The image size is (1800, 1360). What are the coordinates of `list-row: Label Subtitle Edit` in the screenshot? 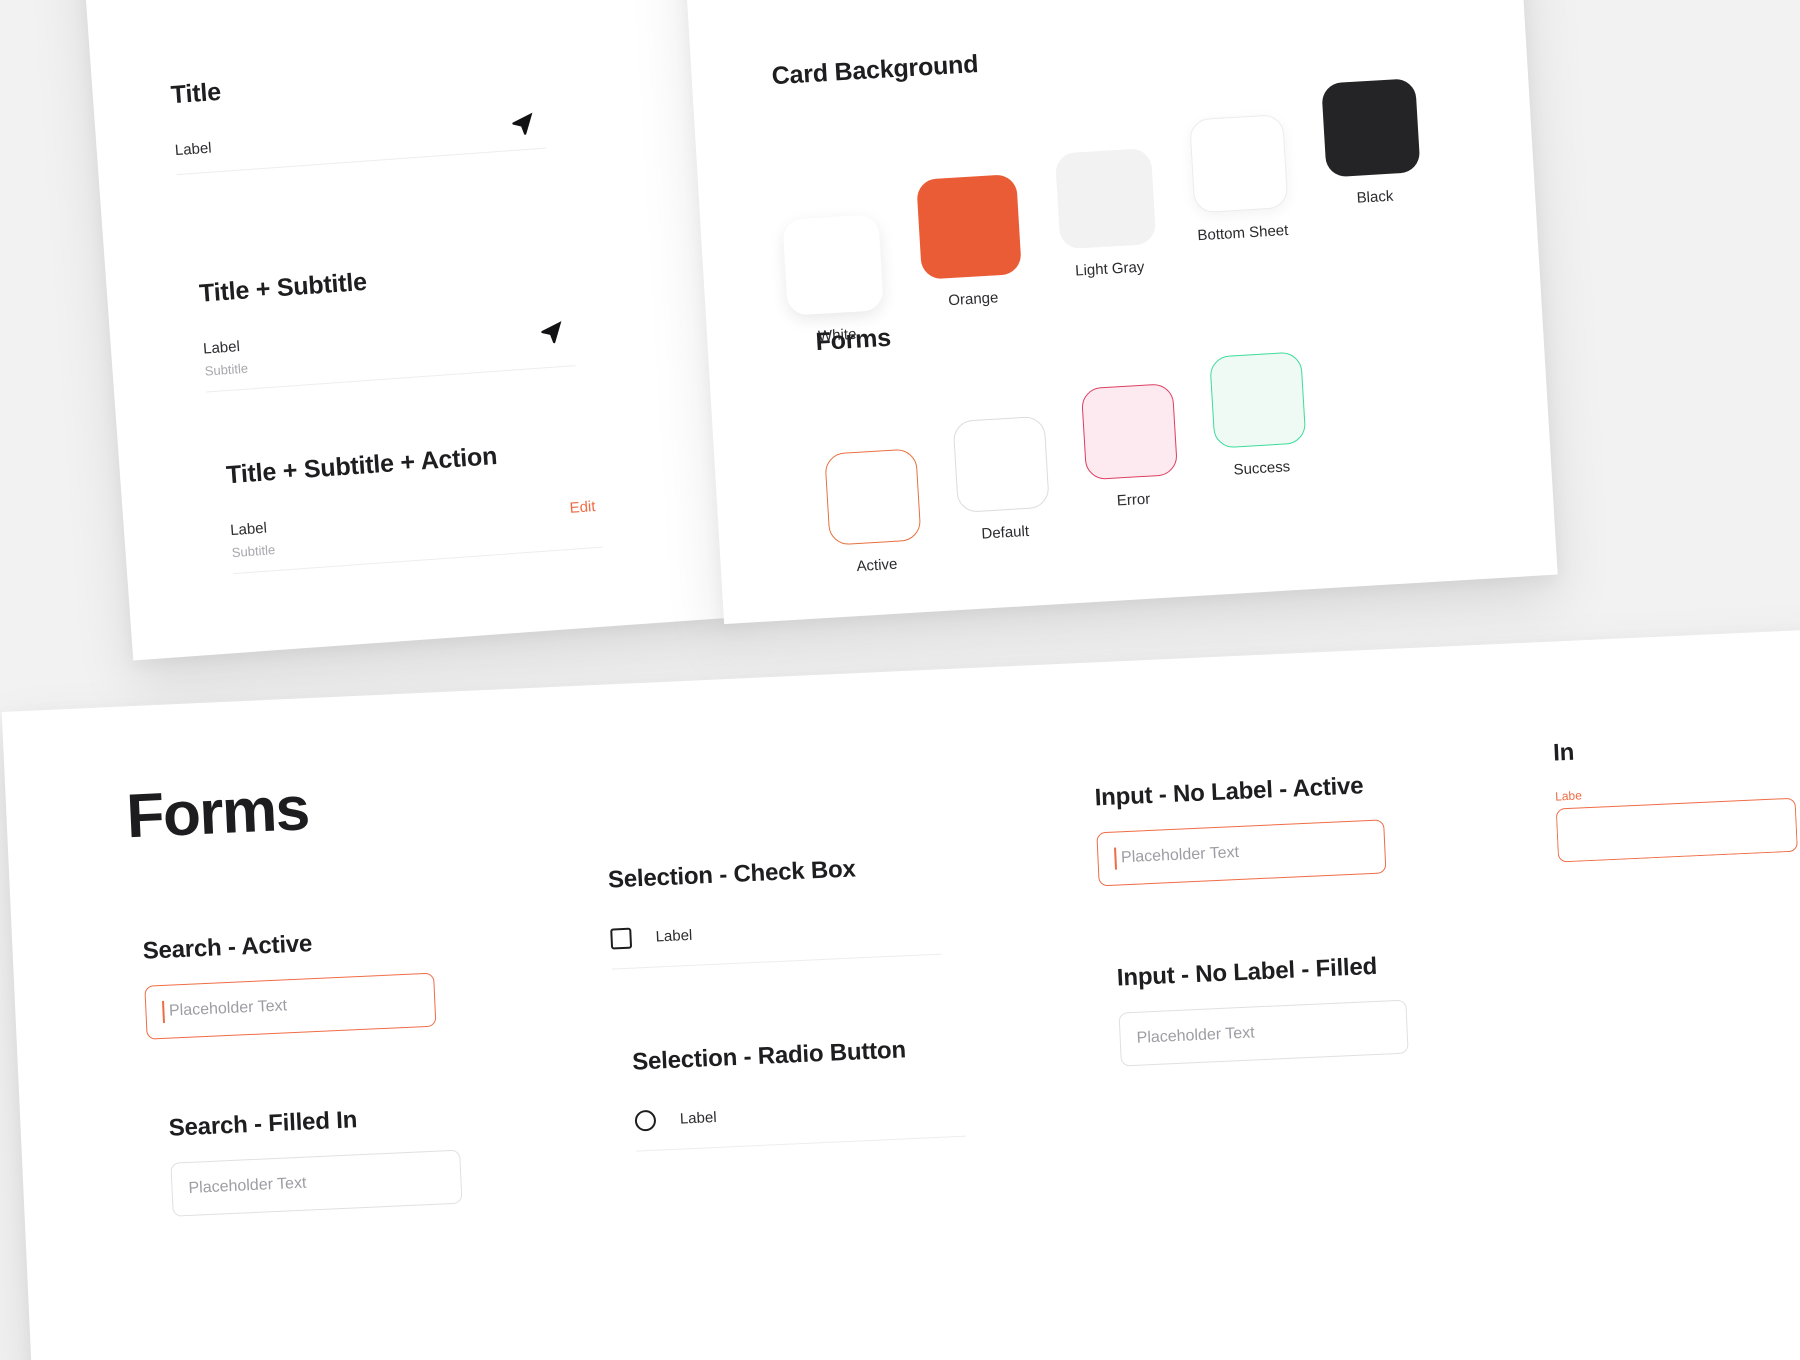 It's located at (416, 535).